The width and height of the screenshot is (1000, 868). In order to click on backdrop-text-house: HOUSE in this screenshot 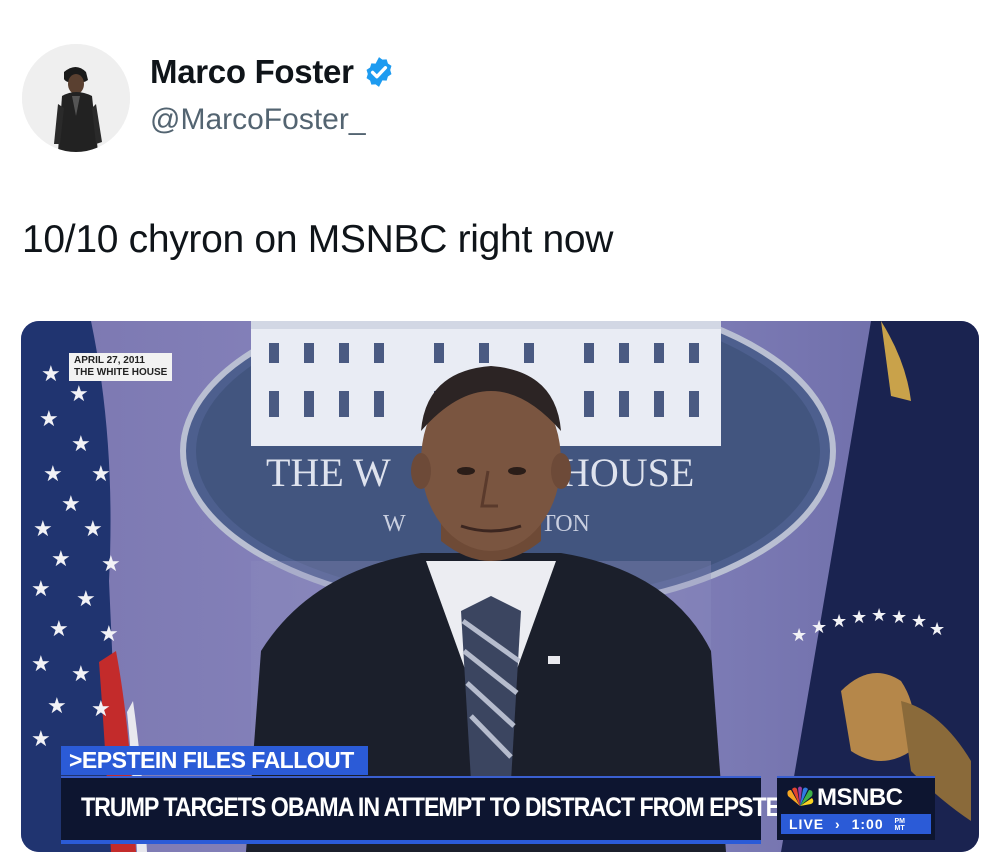, I will do `click(627, 472)`.